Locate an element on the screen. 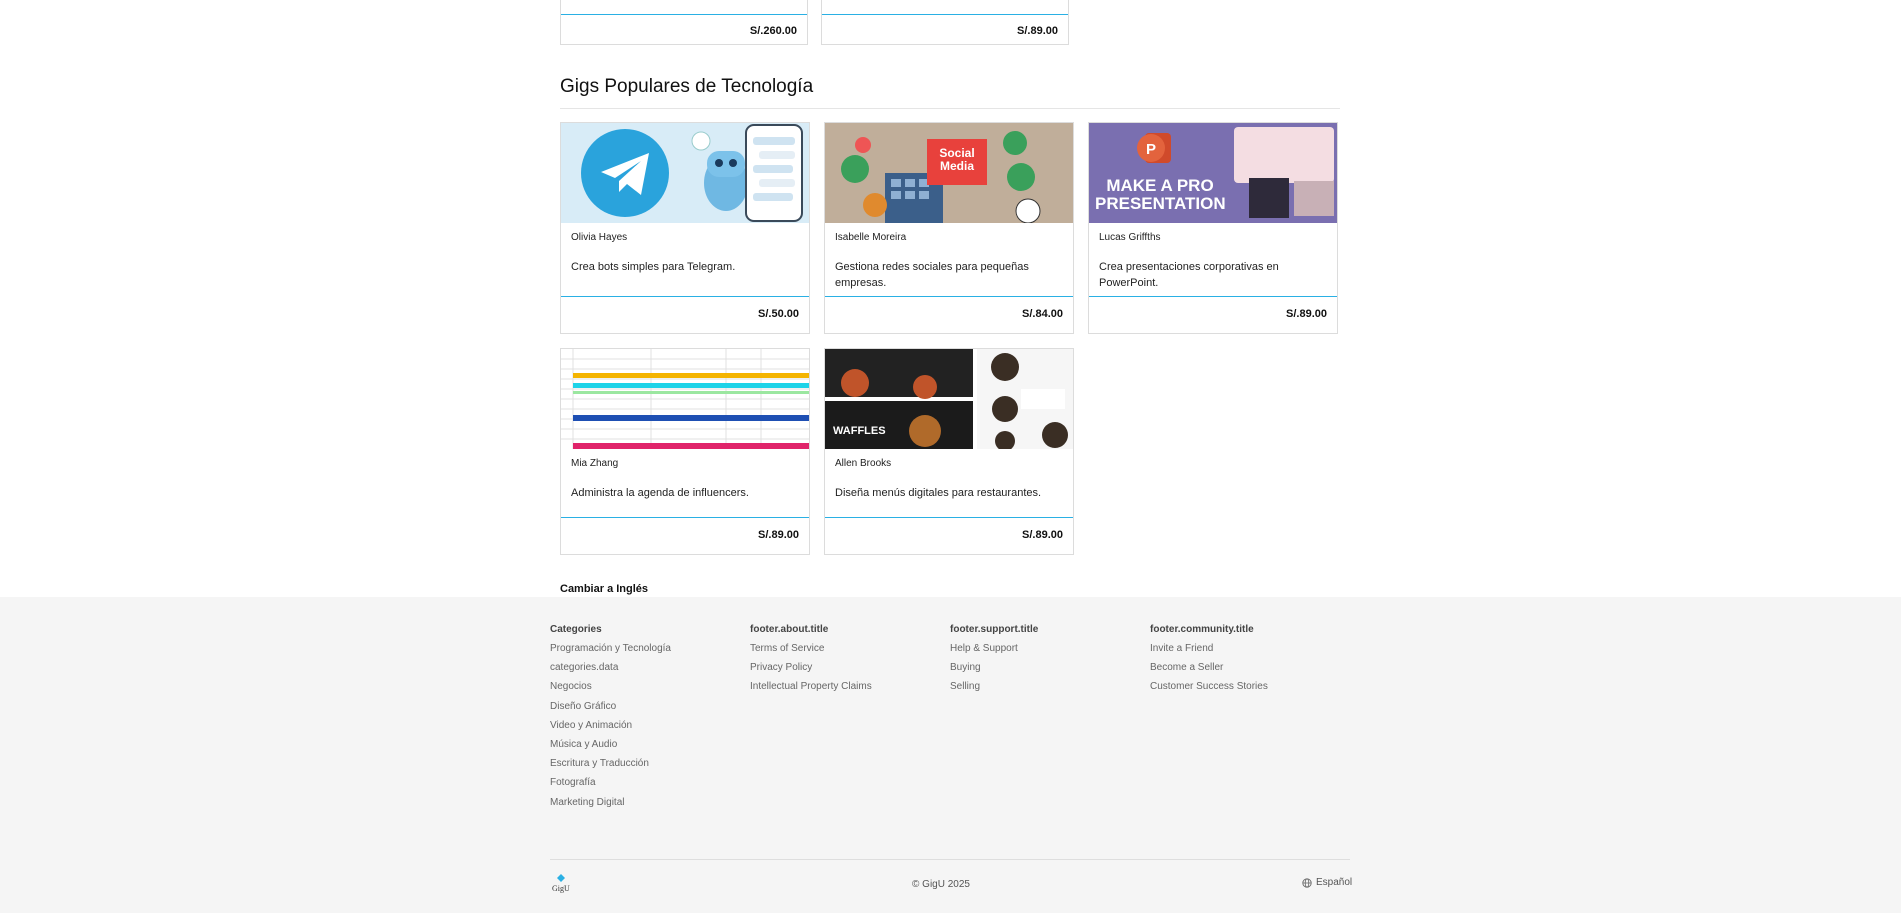 The width and height of the screenshot is (1901, 913). footer-link: Marketing Digital is located at coordinates (645, 806).